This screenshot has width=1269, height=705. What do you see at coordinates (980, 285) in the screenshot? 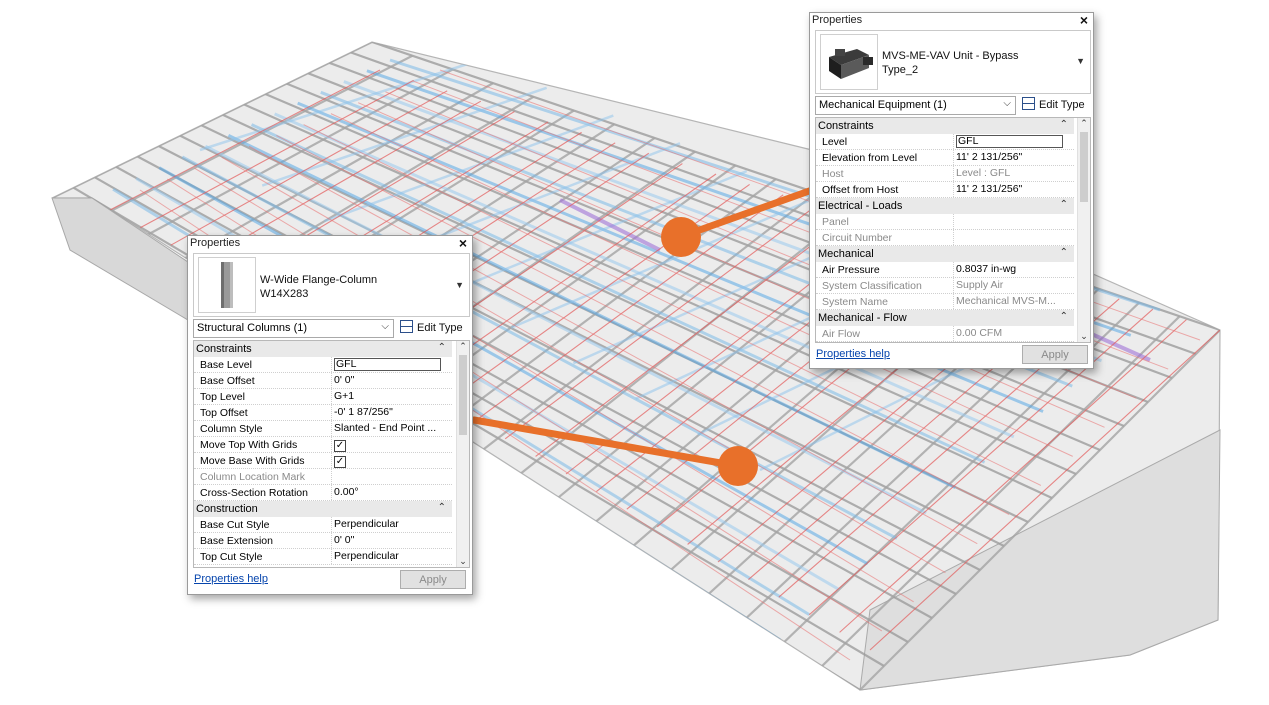
I see `property-value: Supply Air` at bounding box center [980, 285].